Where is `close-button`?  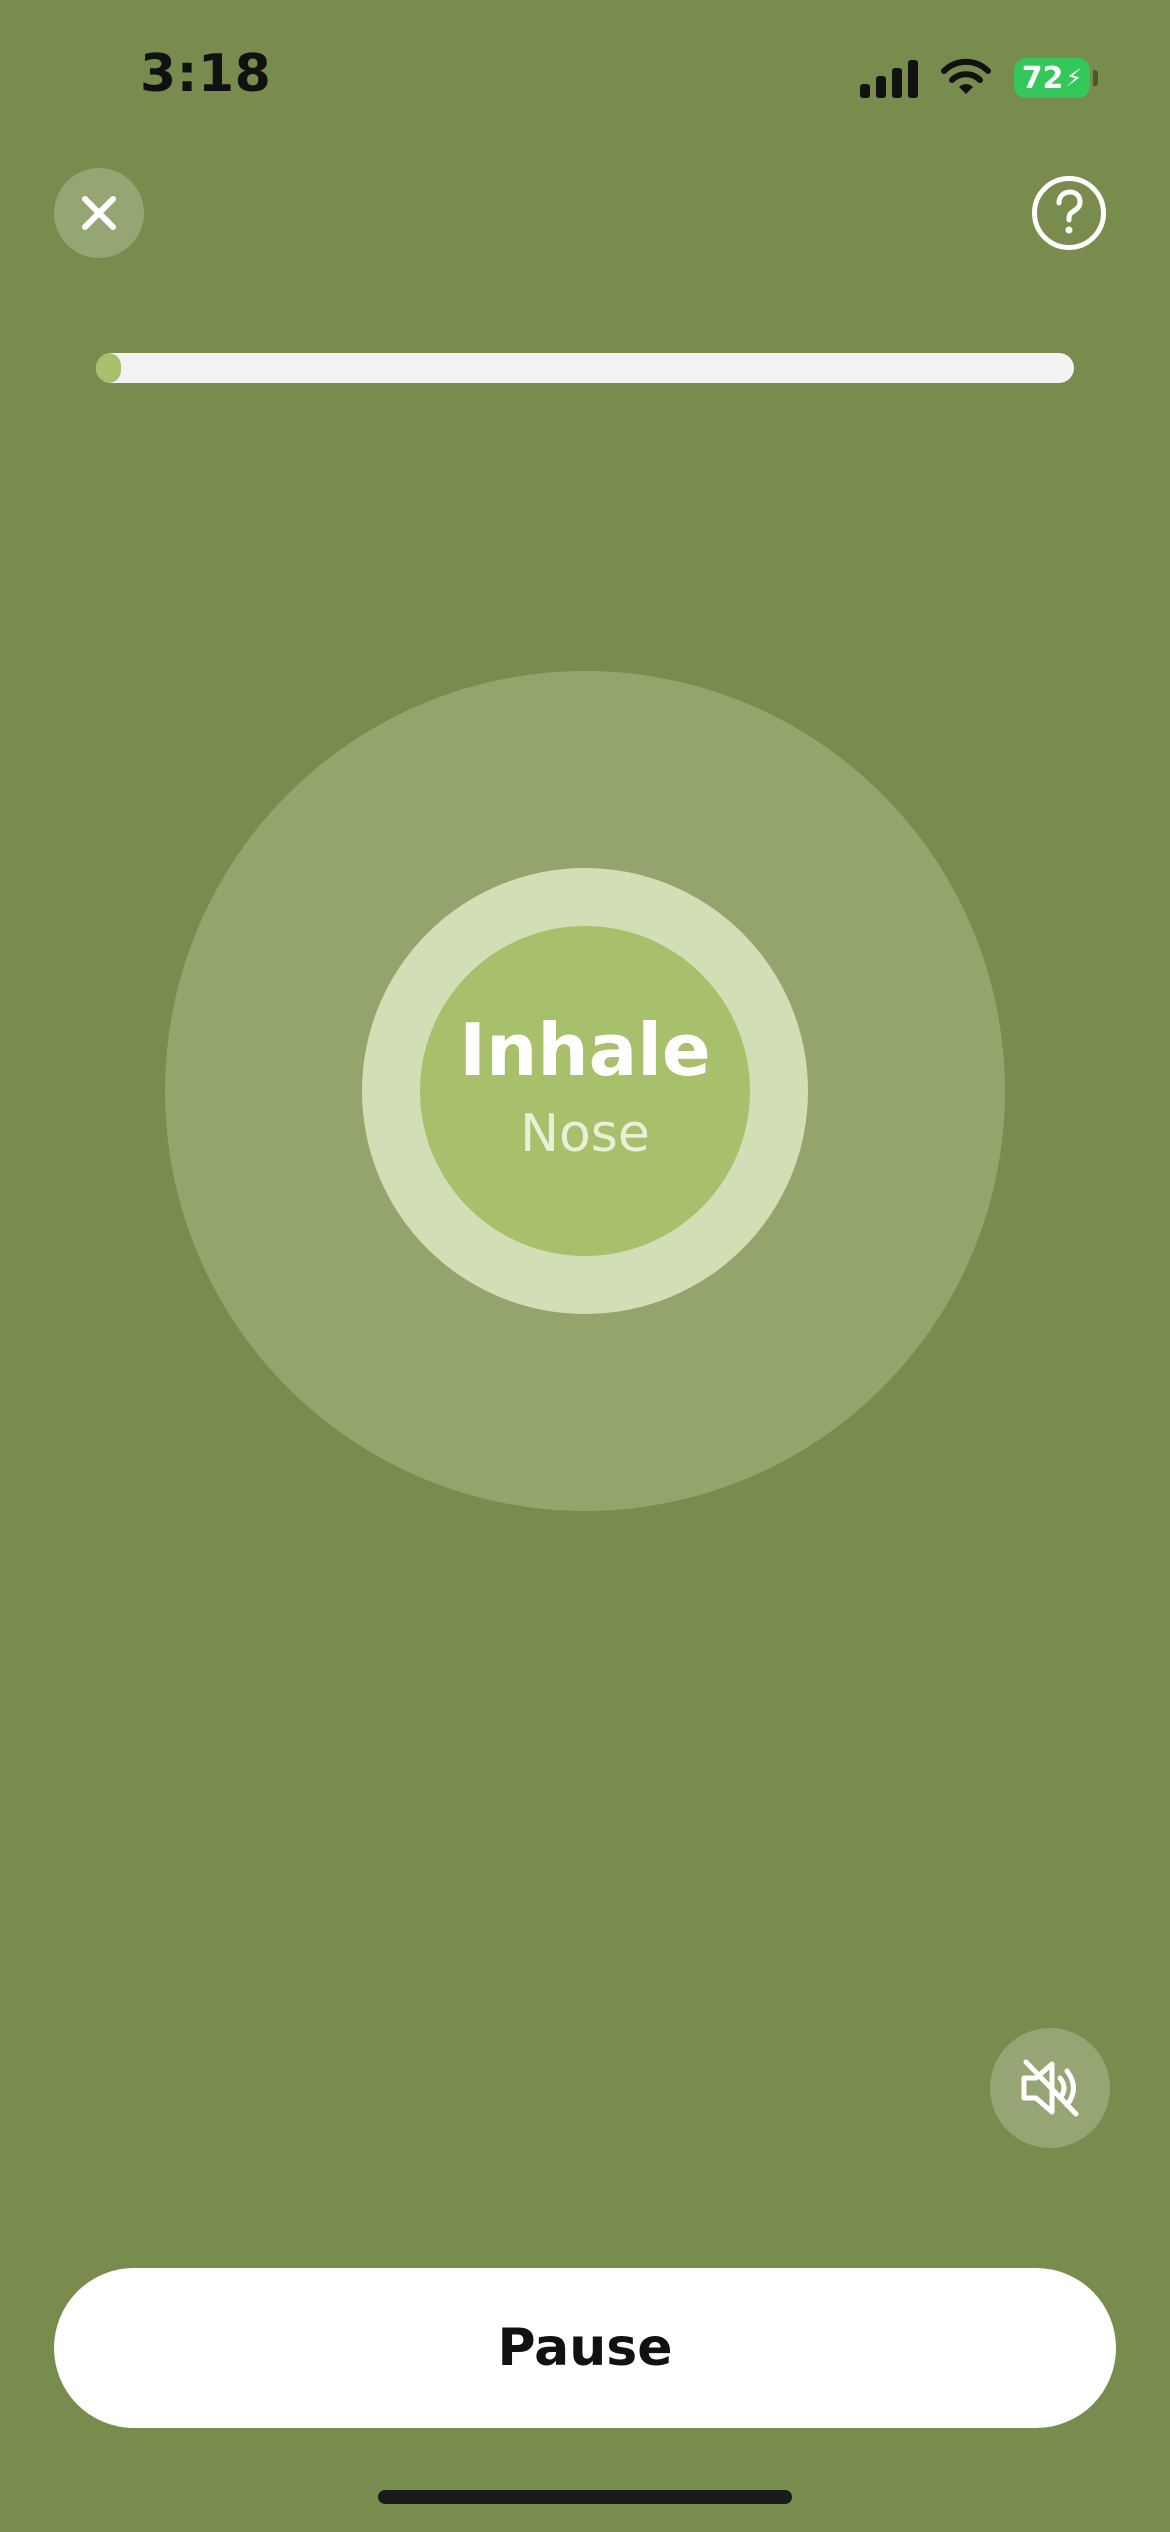
close-button is located at coordinates (99, 213).